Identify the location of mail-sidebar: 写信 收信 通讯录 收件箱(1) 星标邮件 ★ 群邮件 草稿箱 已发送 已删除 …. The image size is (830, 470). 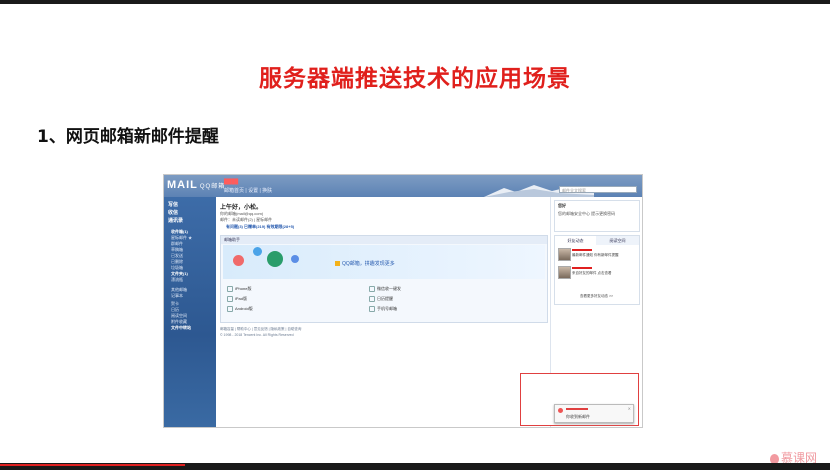
(190, 312).